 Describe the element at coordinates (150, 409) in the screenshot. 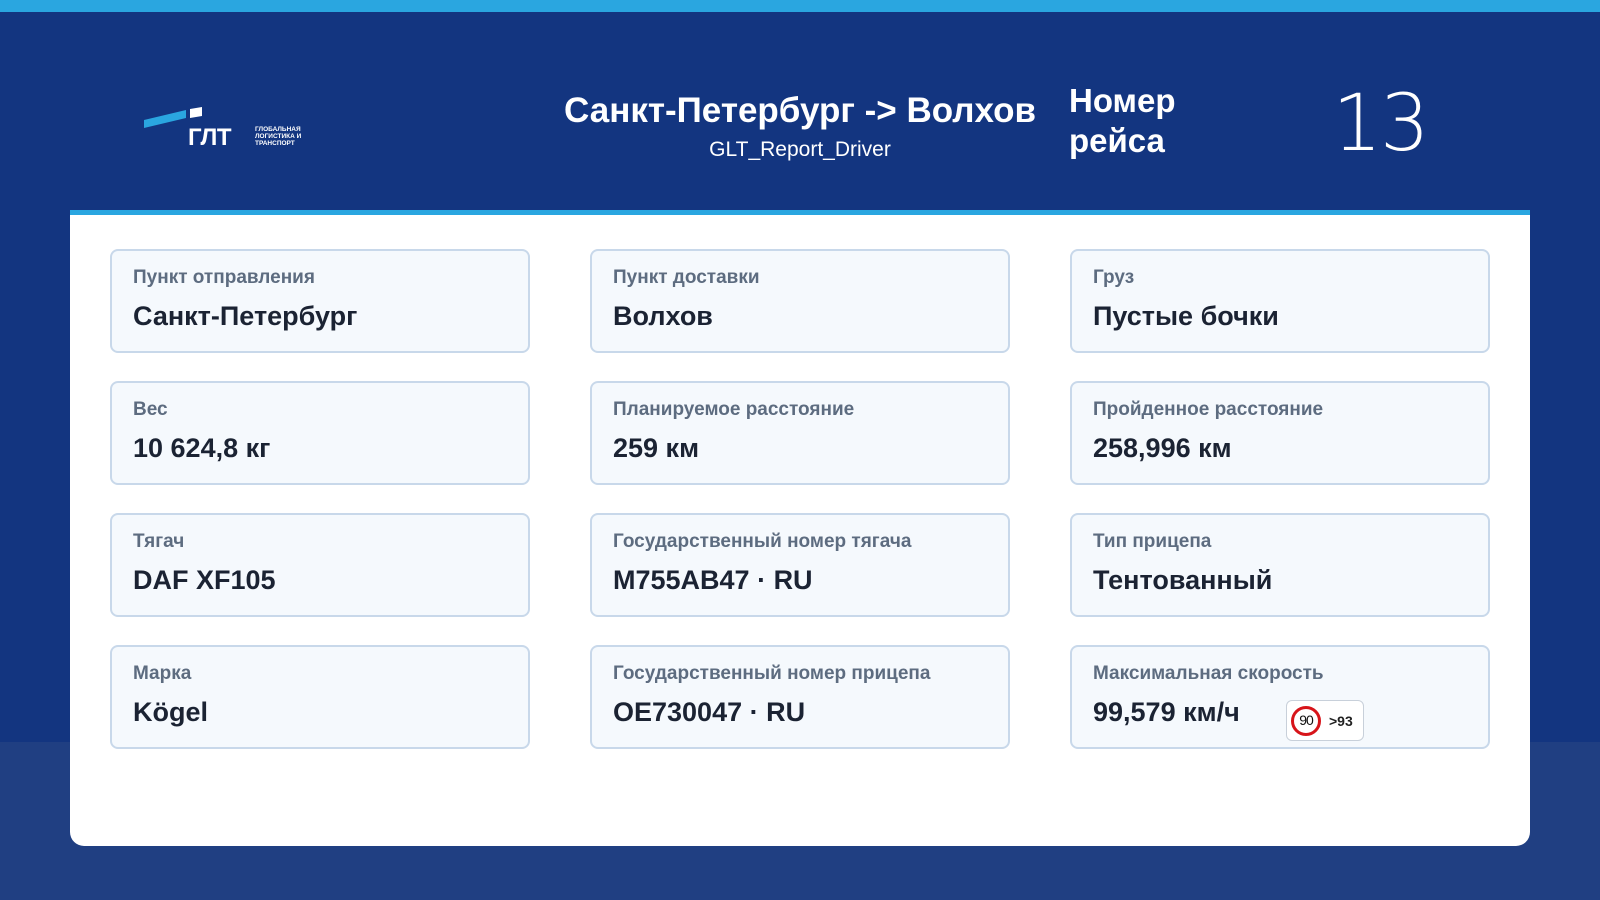

I see `card-label: Вес` at that location.